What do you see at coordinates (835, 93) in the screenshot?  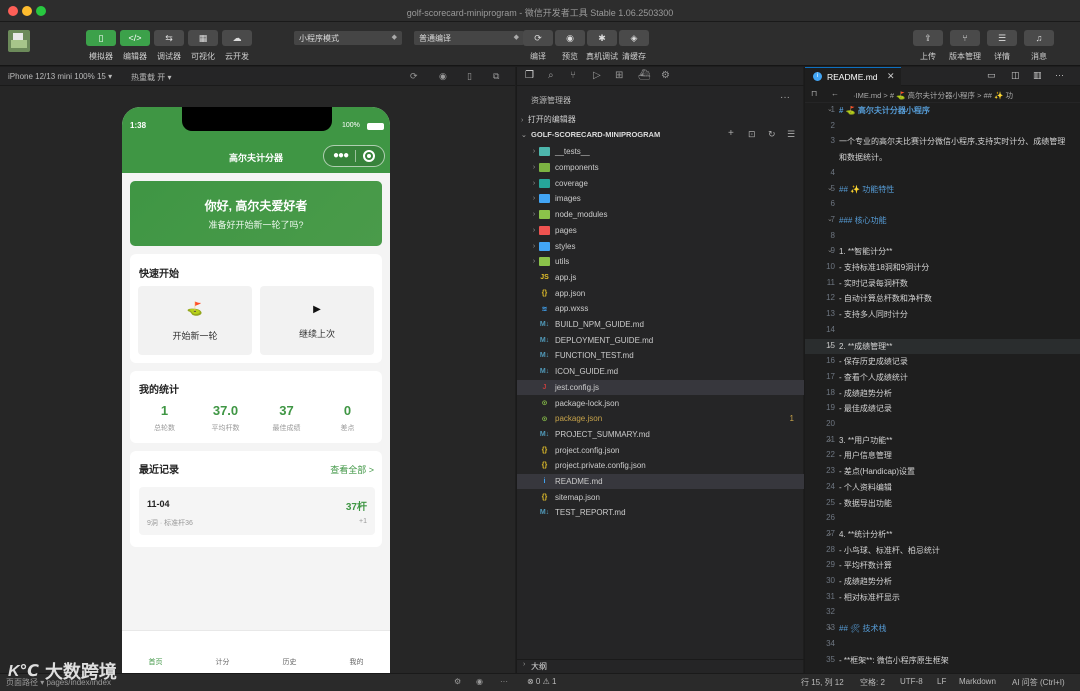 I see `back-arrow-icon: ←` at bounding box center [835, 93].